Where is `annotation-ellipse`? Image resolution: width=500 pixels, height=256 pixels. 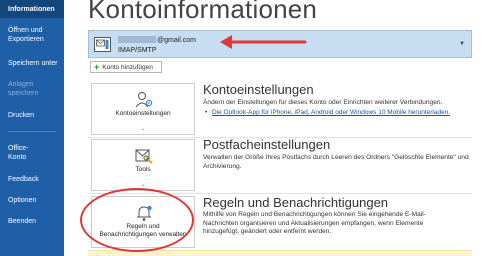 annotation-ellipse is located at coordinates (137, 220).